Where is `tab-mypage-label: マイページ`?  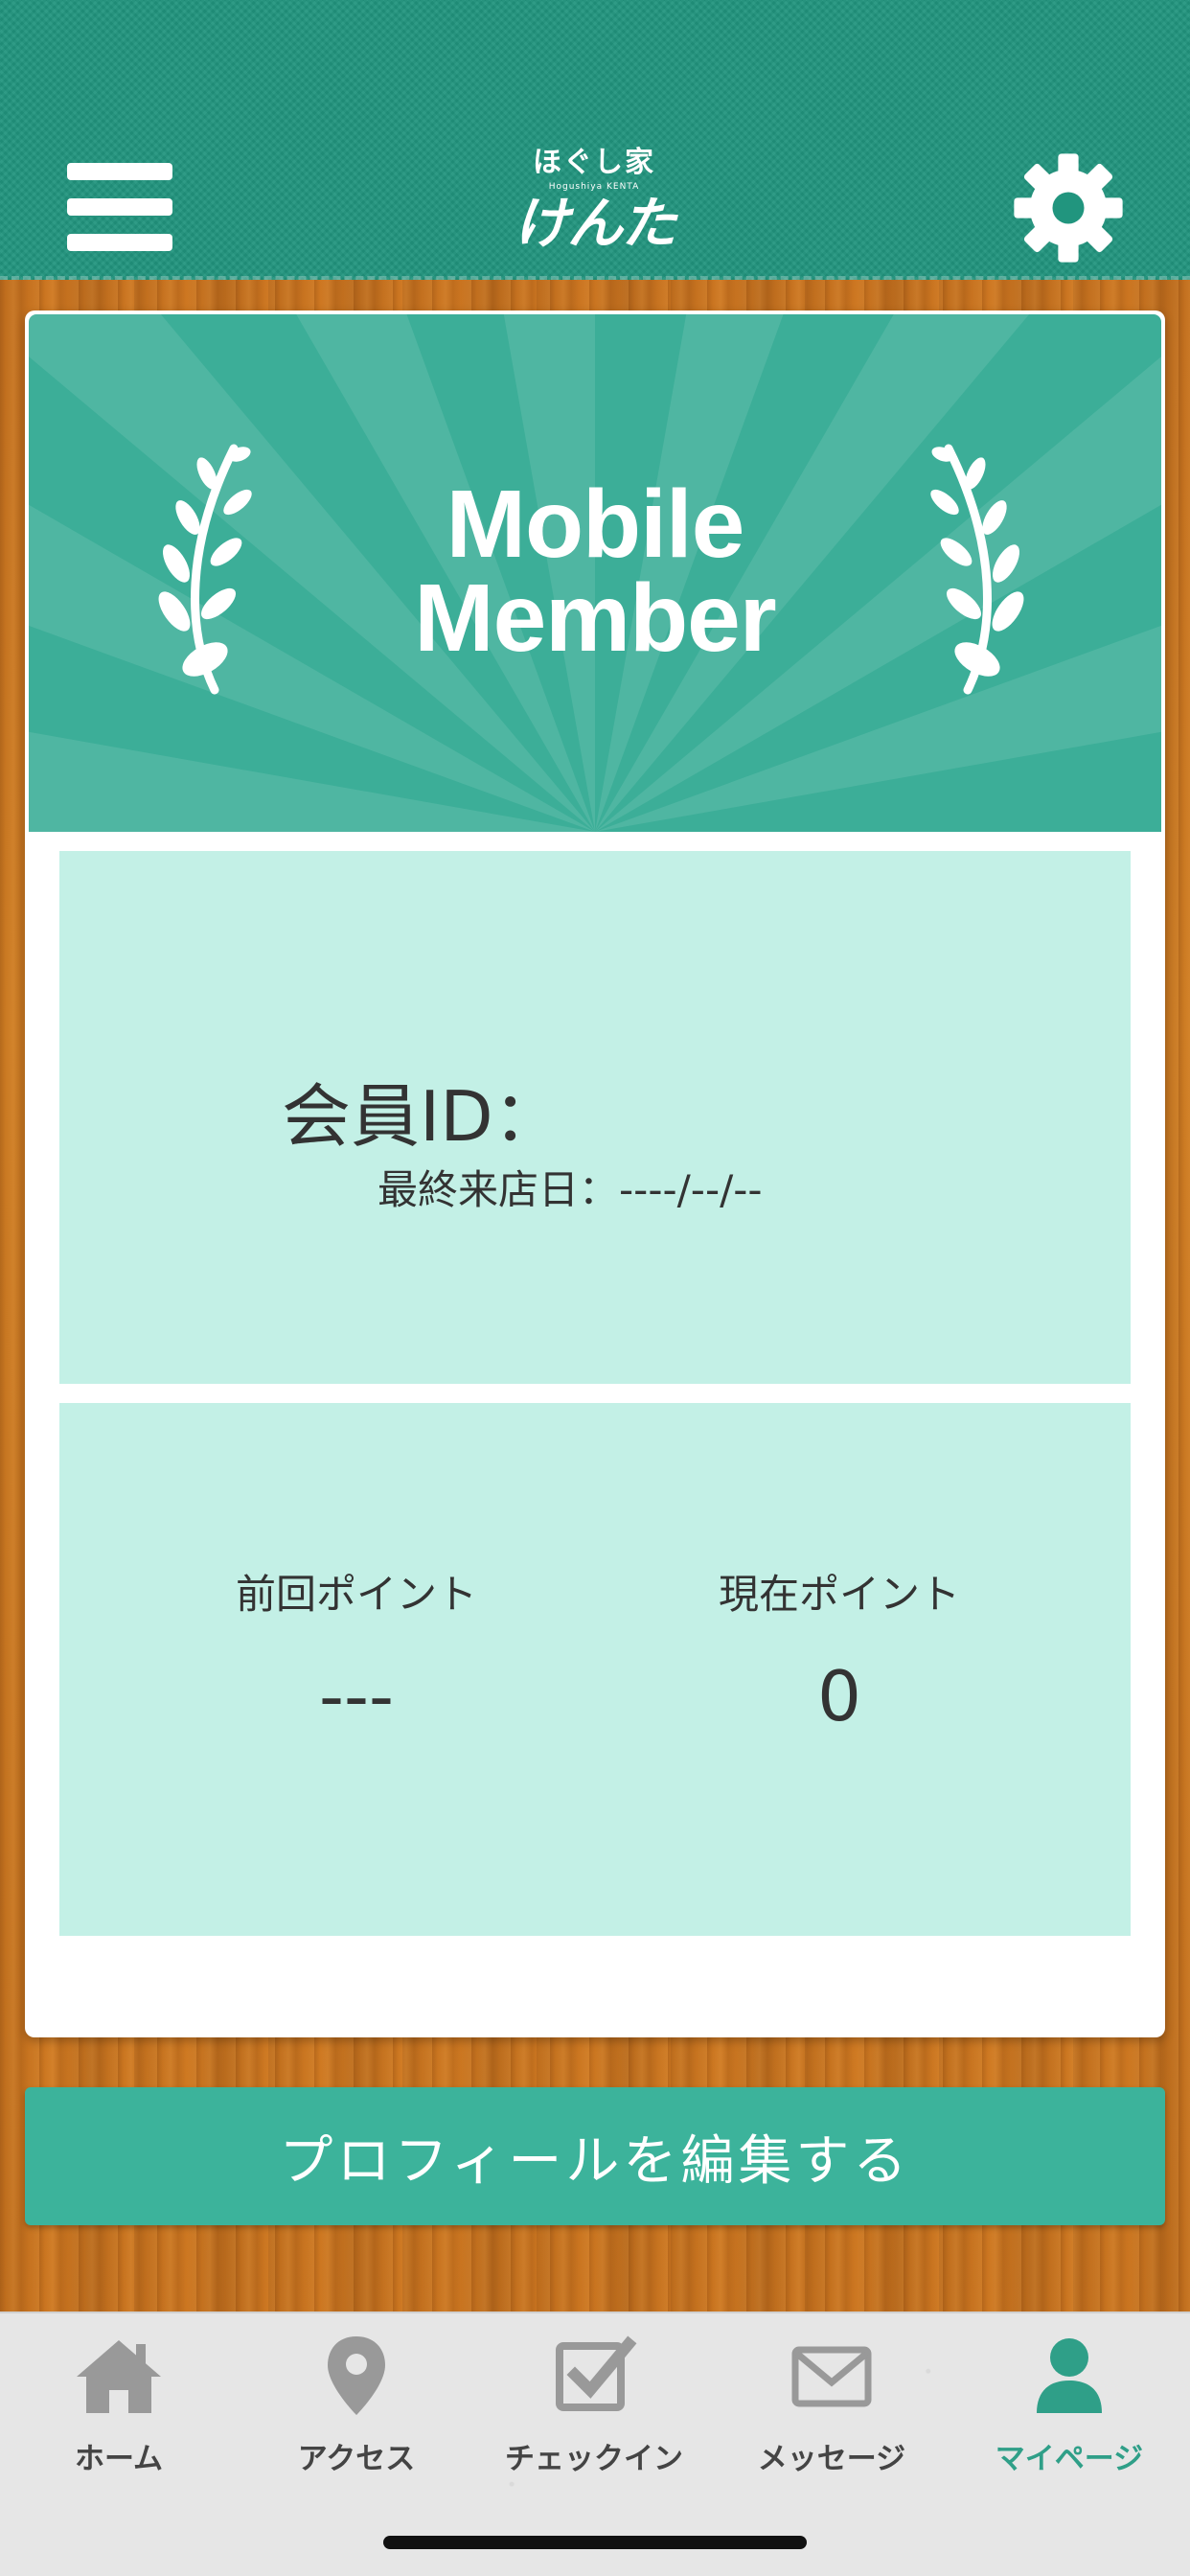 tab-mypage-label: マイページ is located at coordinates (1070, 2459).